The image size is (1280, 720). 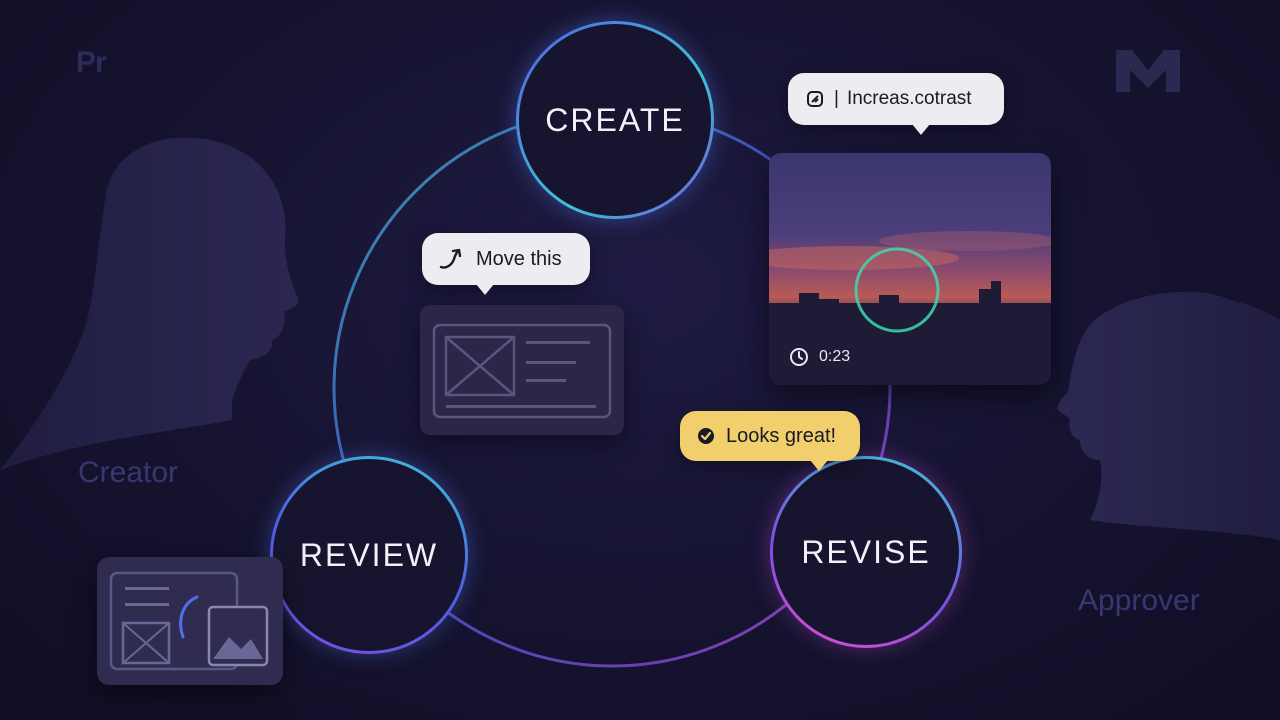 I want to click on stage-create-label: CREATE, so click(x=615, y=119).